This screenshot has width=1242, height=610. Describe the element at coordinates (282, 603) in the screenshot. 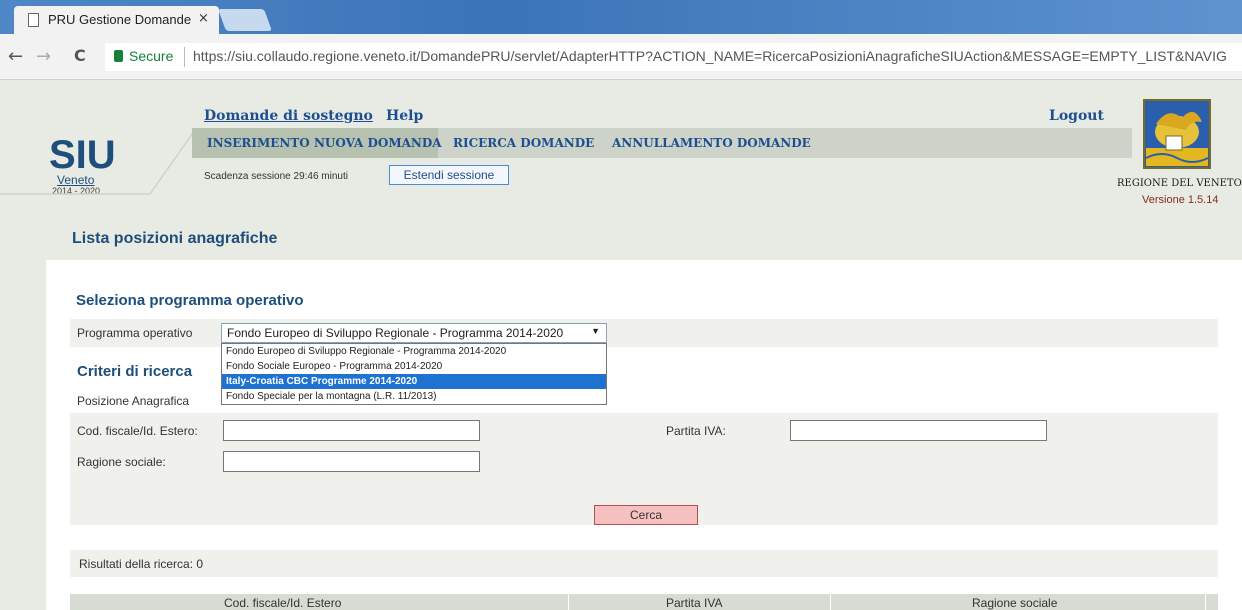

I see `column-header-cod-fiscale: Cod. fiscale/Id. Estero` at that location.